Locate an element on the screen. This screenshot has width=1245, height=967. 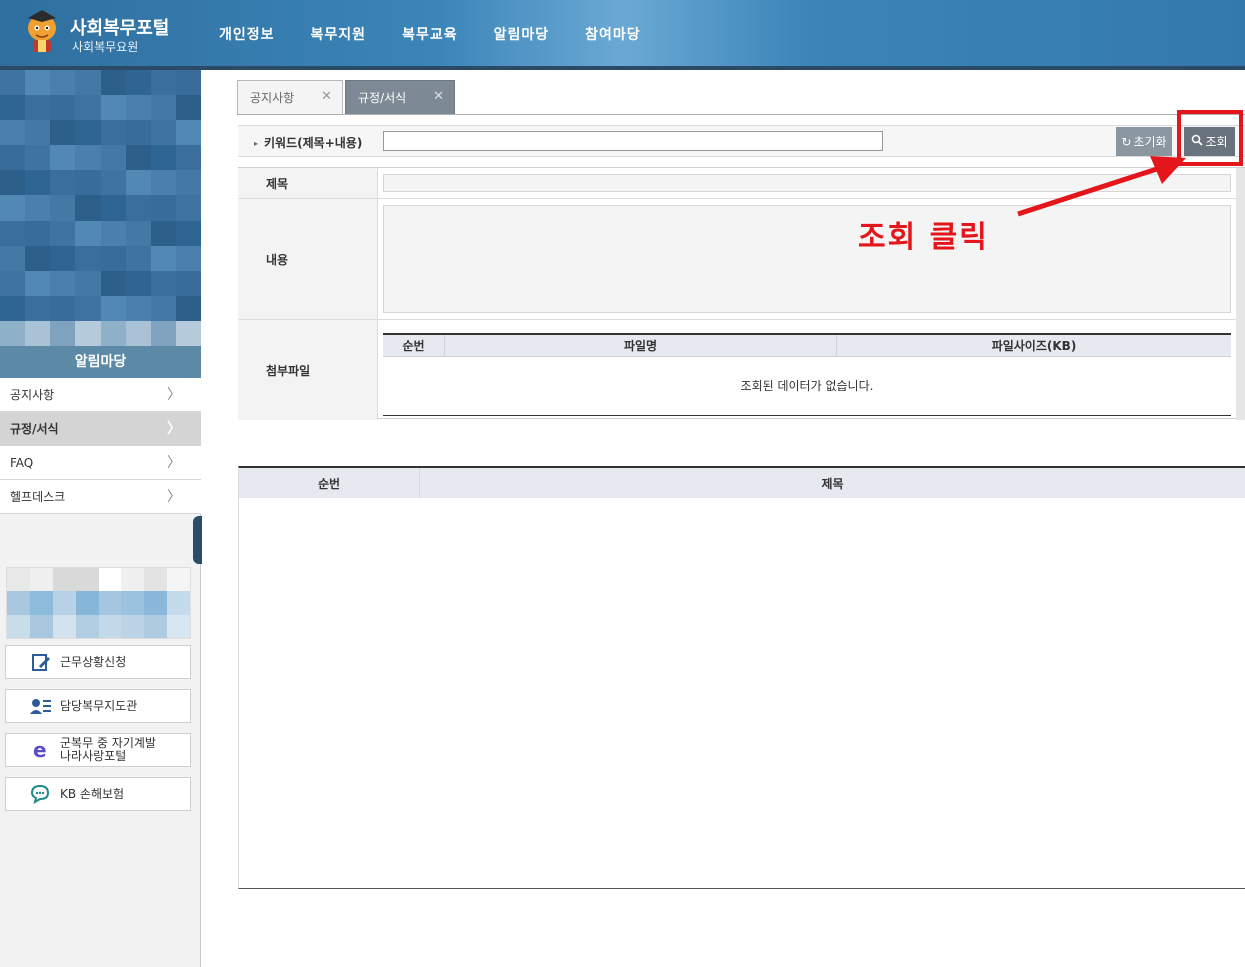
attachment-table-header: 순번 파일명 파일사이즈(KB) is located at coordinates (807, 346).